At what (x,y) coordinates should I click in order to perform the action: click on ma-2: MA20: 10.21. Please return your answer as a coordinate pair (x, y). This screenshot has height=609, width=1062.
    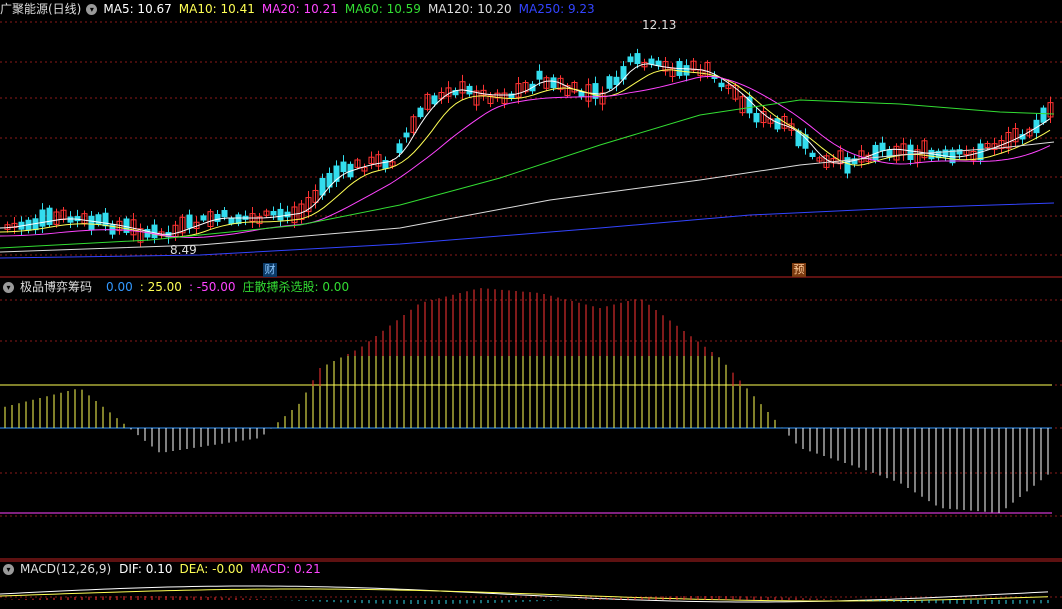
    Looking at the image, I should click on (299, 9).